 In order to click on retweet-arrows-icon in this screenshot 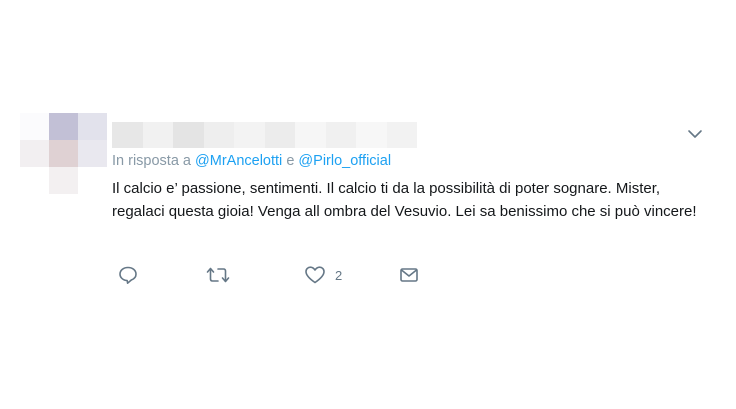, I will do `click(218, 275)`.